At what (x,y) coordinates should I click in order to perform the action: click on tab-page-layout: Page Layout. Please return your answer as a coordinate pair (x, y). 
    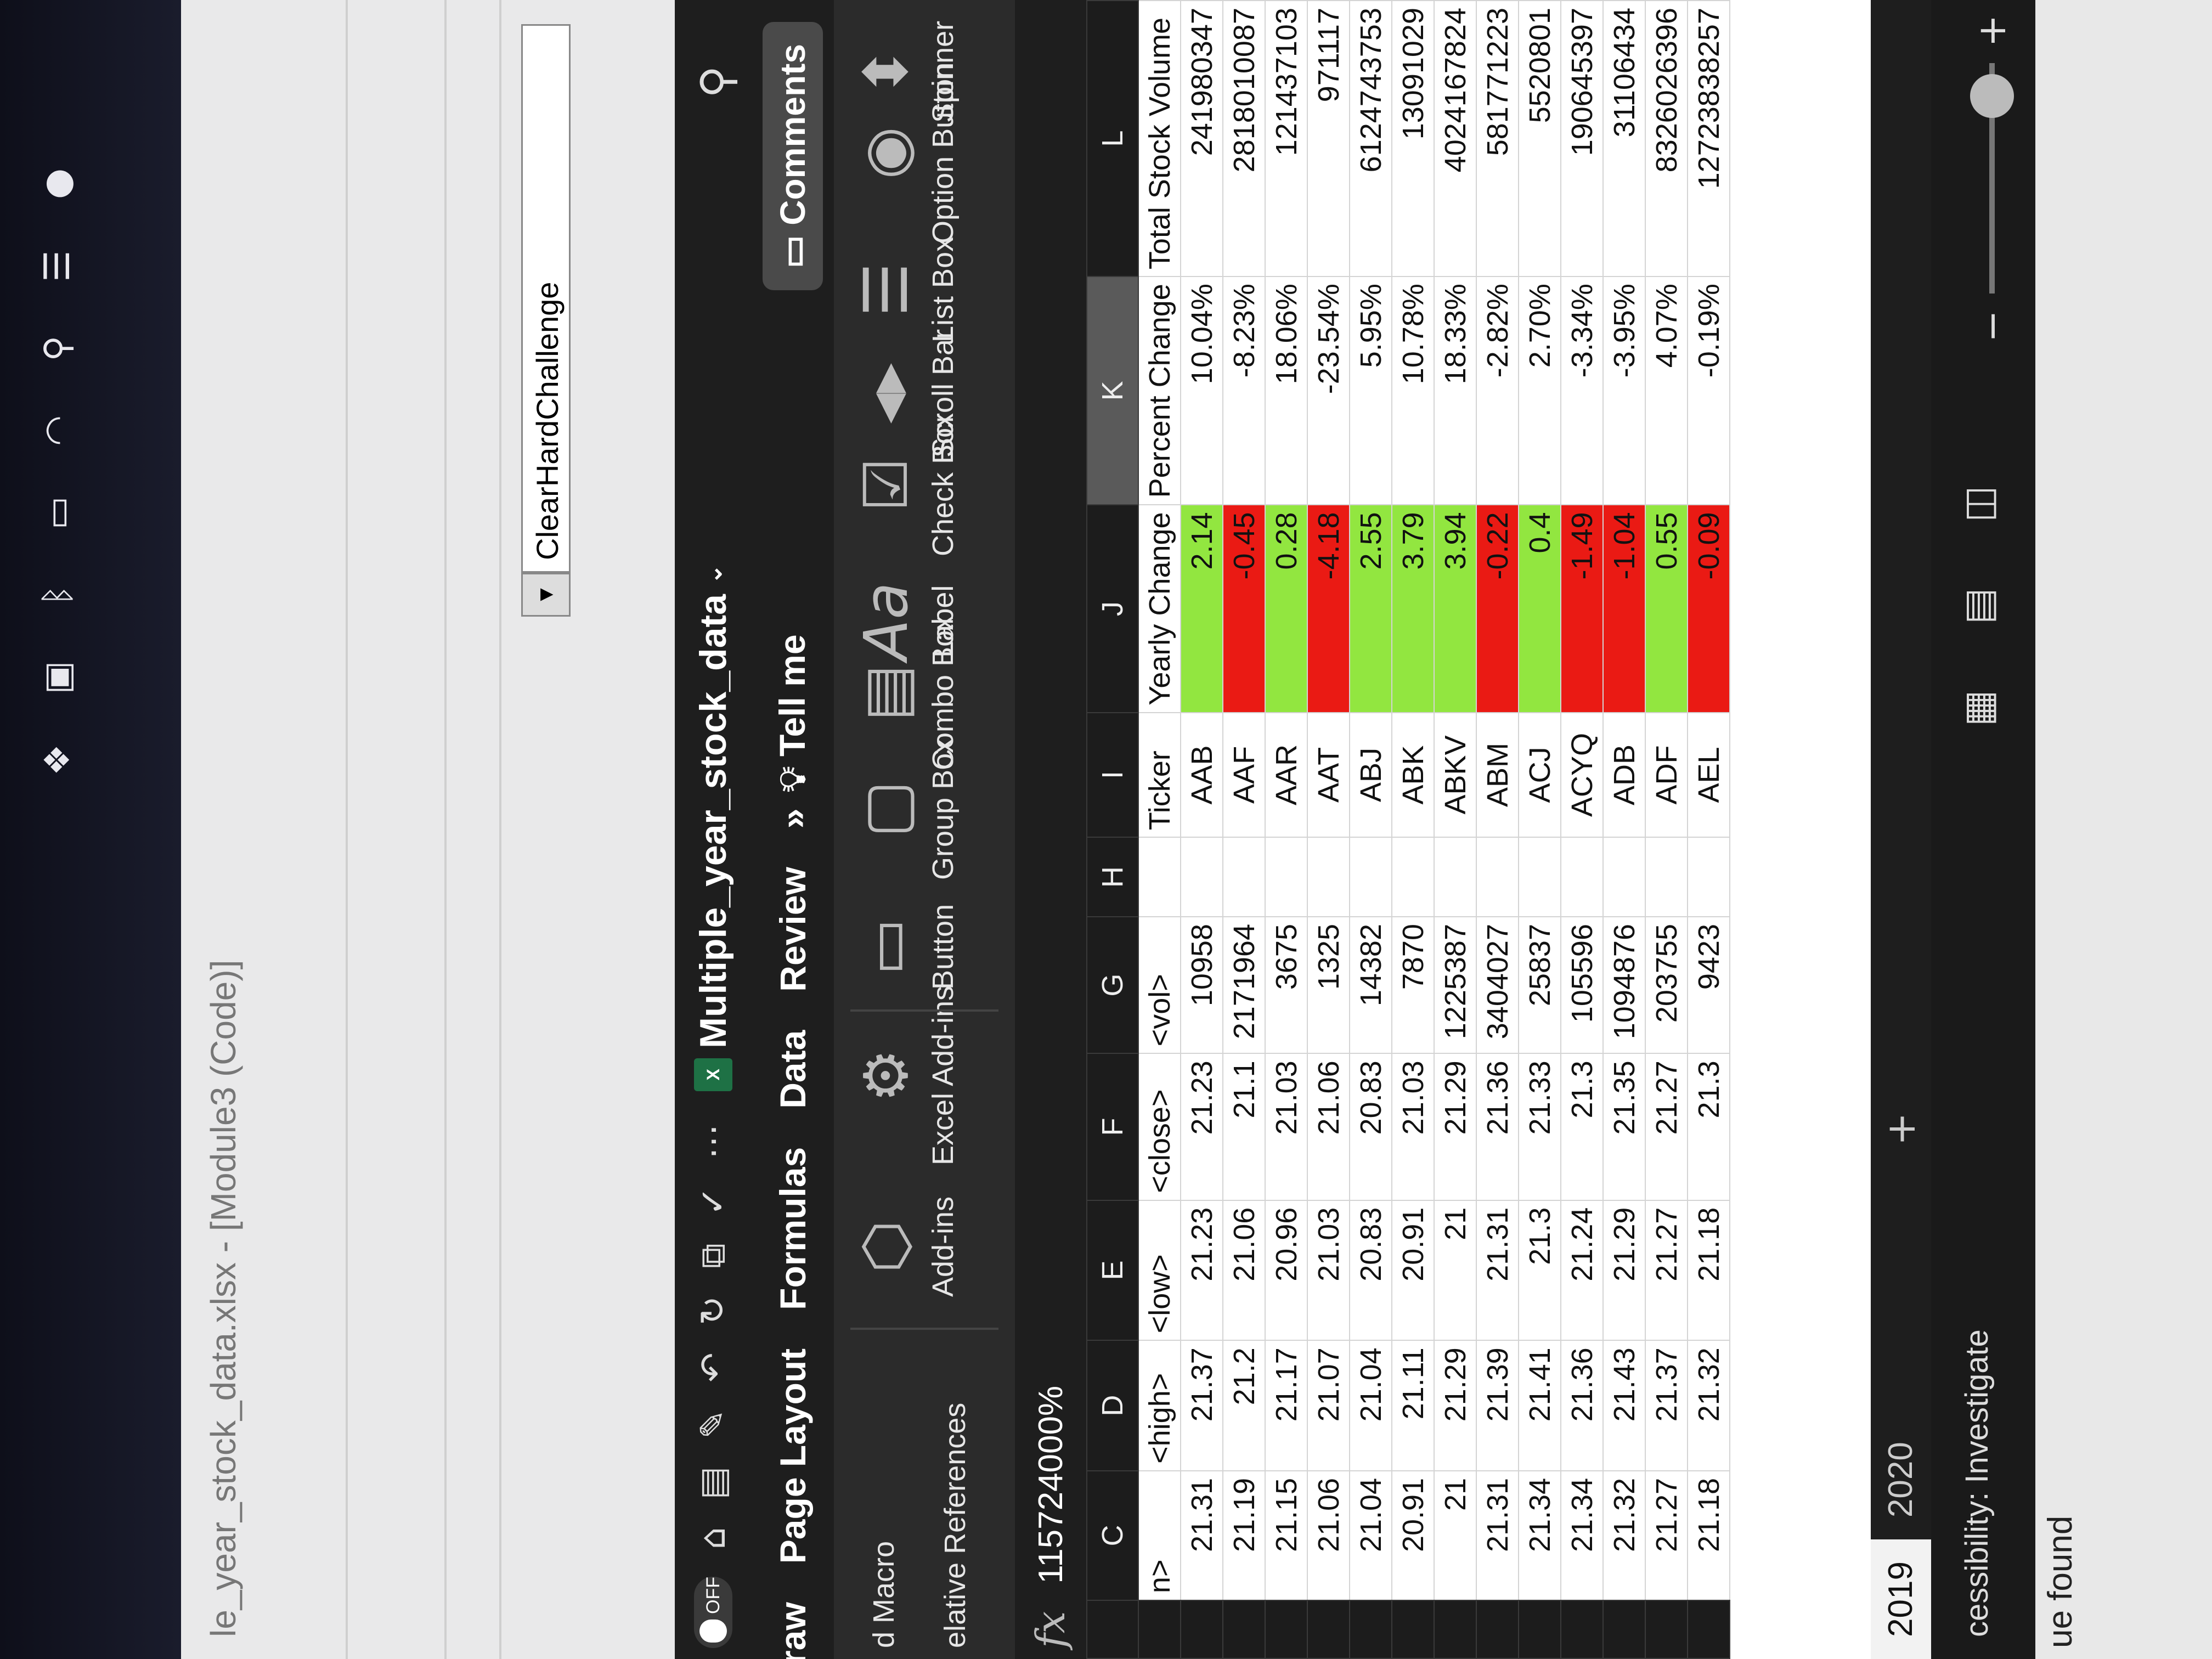
    Looking at the image, I should click on (793, 1456).